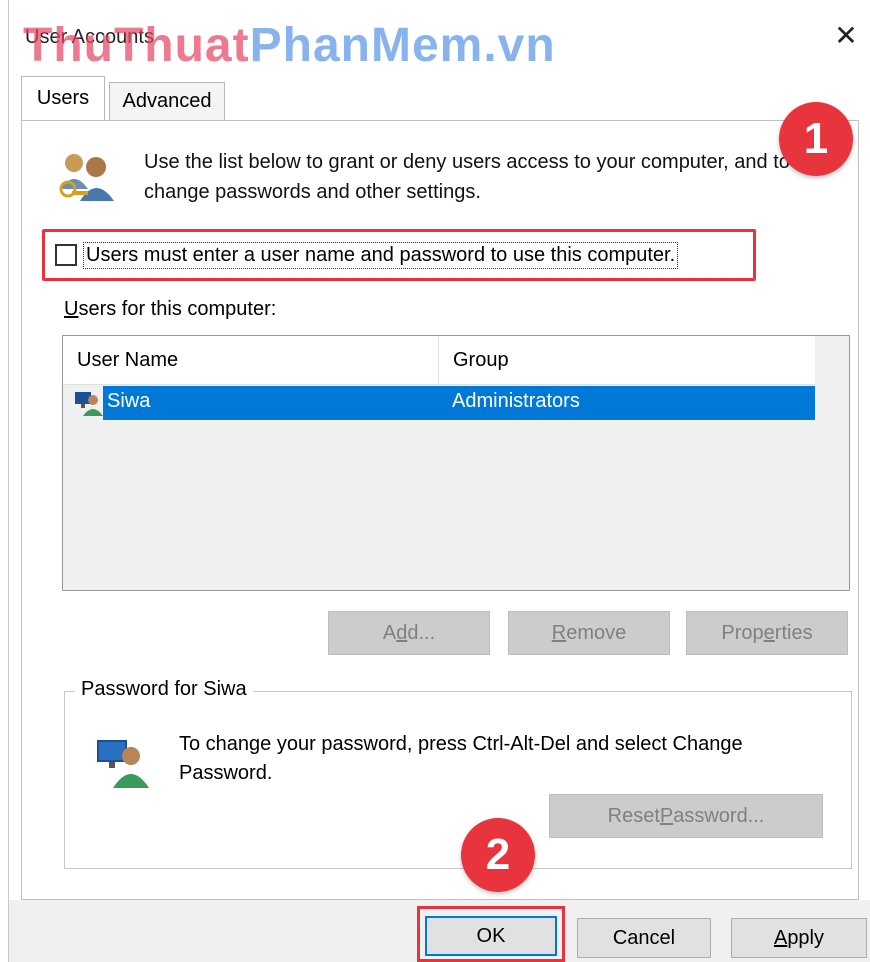 This screenshot has height=962, width=870. What do you see at coordinates (799, 938) in the screenshot?
I see `apply-button: Apply` at bounding box center [799, 938].